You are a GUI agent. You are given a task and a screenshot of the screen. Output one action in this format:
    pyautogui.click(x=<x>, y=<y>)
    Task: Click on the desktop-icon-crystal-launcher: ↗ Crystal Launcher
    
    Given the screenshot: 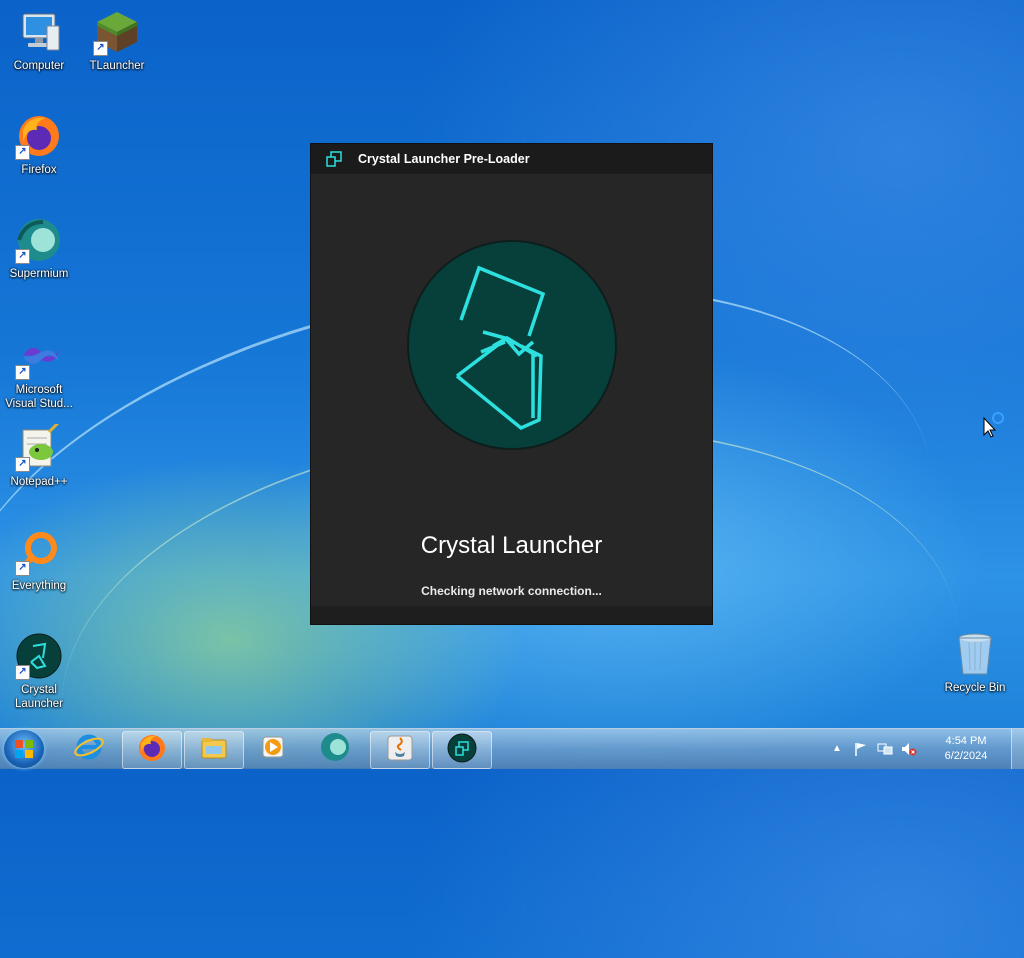 What is the action you would take?
    pyautogui.click(x=39, y=671)
    